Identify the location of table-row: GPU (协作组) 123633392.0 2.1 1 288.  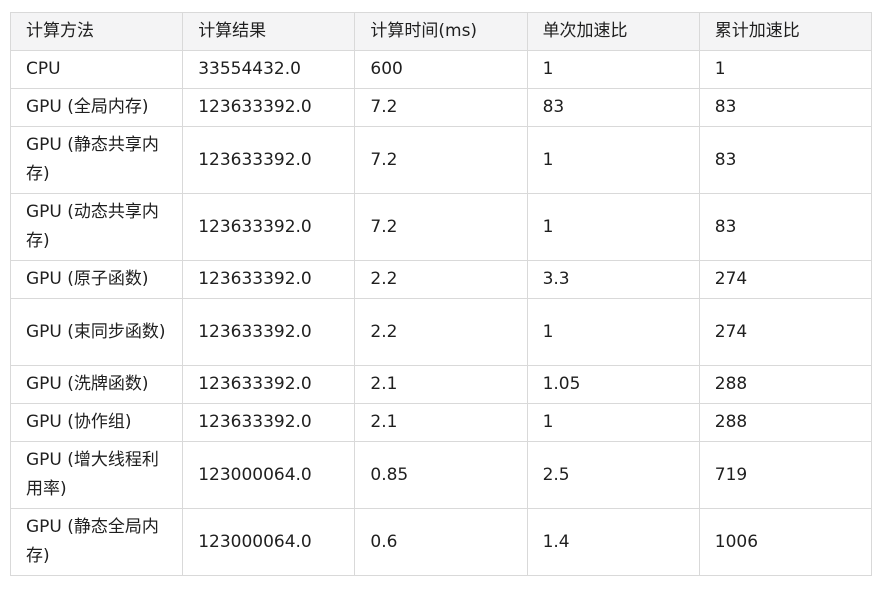
(441, 422).